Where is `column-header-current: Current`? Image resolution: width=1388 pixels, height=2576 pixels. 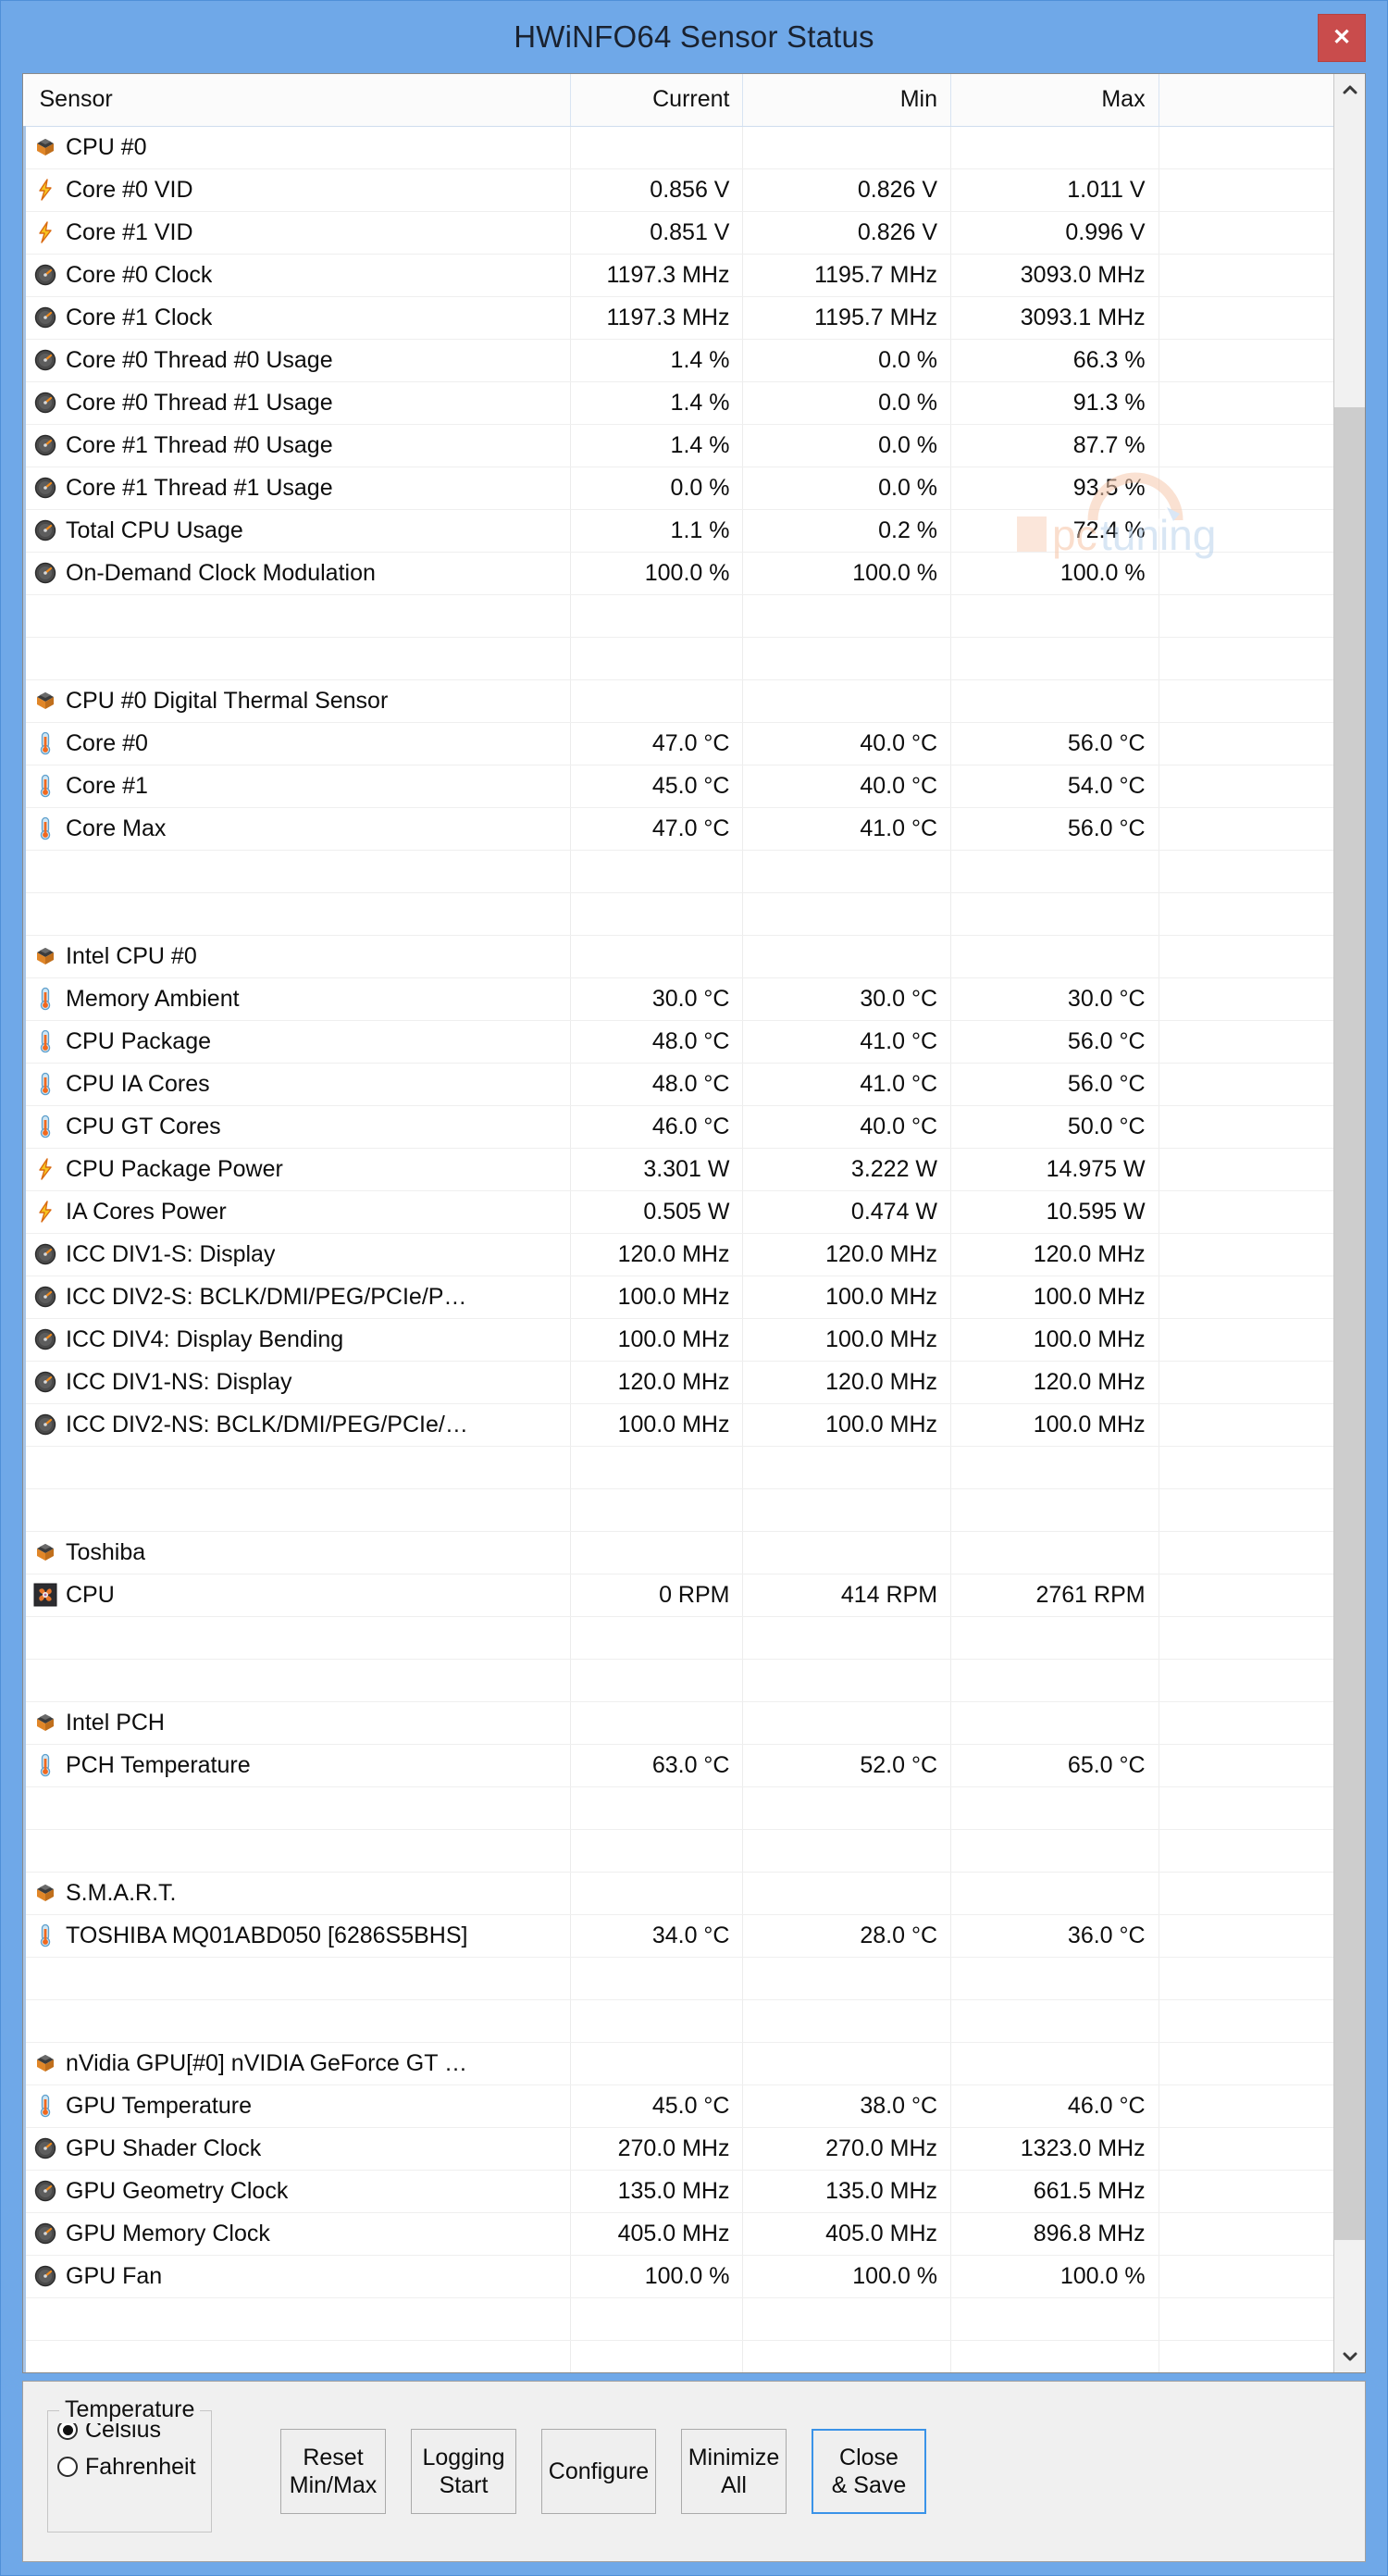 column-header-current: Current is located at coordinates (657, 100).